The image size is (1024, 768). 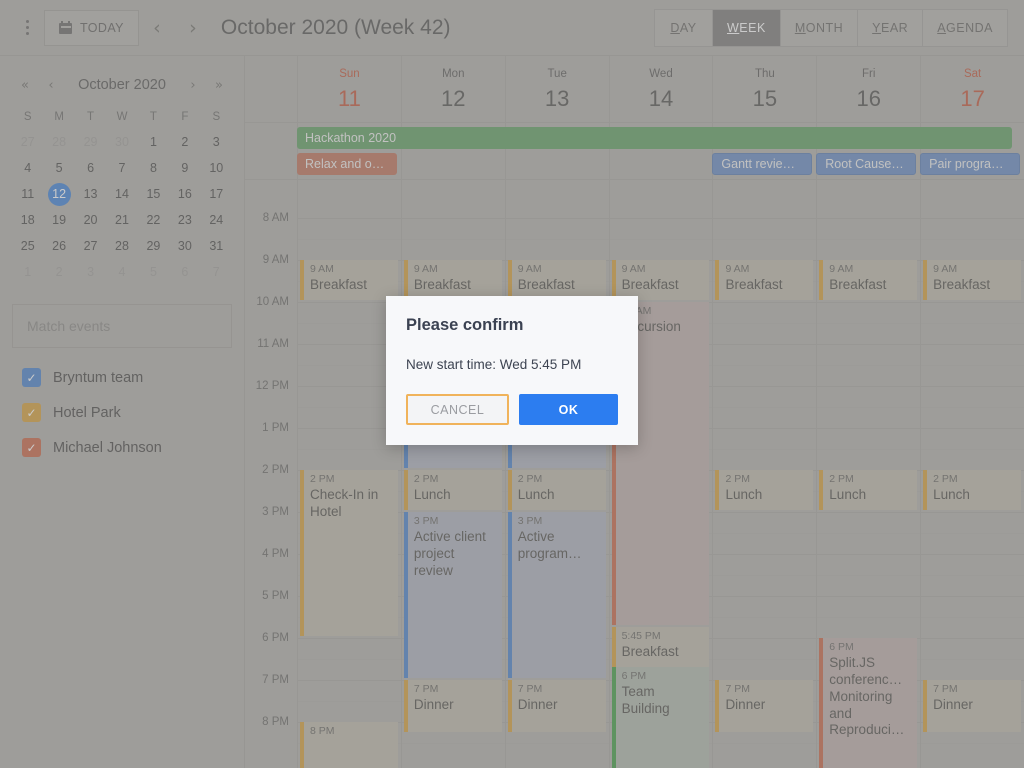 What do you see at coordinates (568, 409) in the screenshot?
I see `ok-button: OK` at bounding box center [568, 409].